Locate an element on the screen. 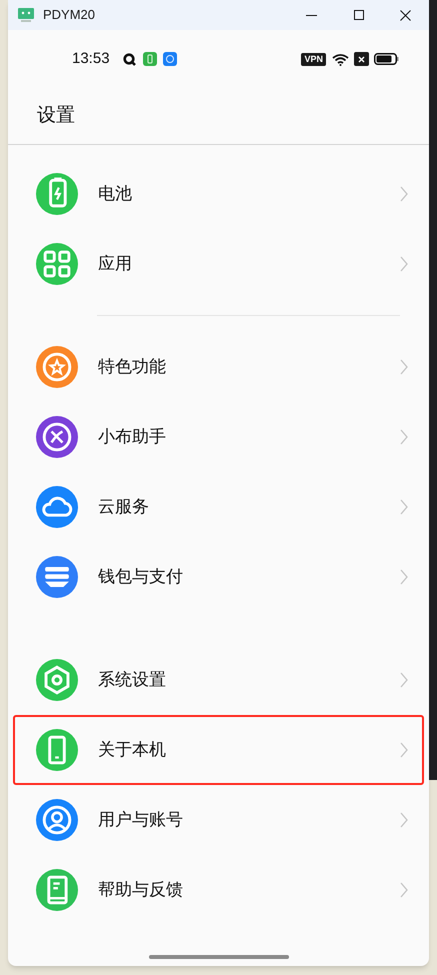  item-label: 系统设置 is located at coordinates (132, 680).